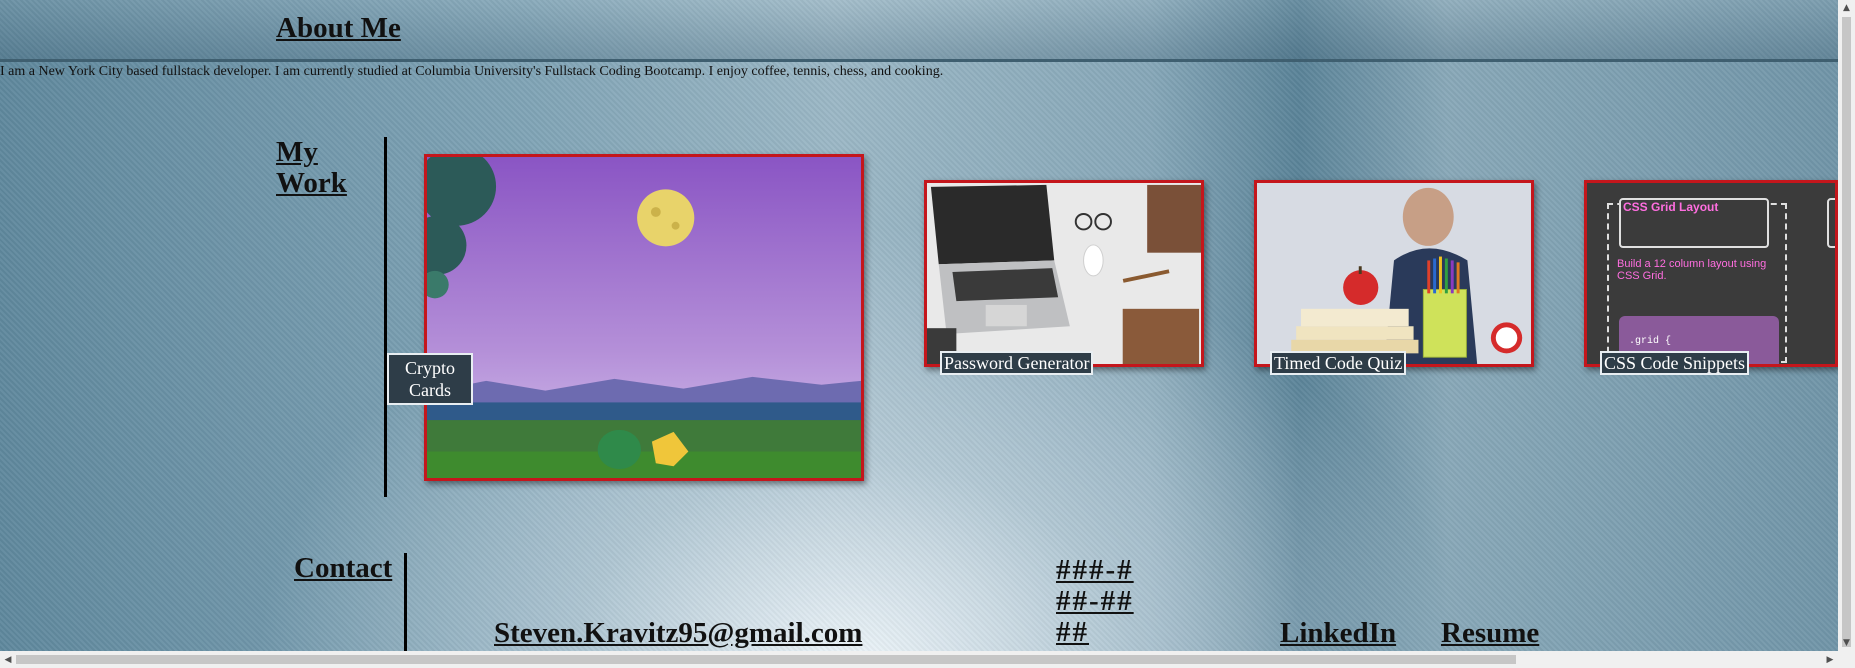 Image resolution: width=1855 pixels, height=668 pixels. Describe the element at coordinates (1017, 363) in the screenshot. I see `project-label-password-generator: Password Generator` at that location.